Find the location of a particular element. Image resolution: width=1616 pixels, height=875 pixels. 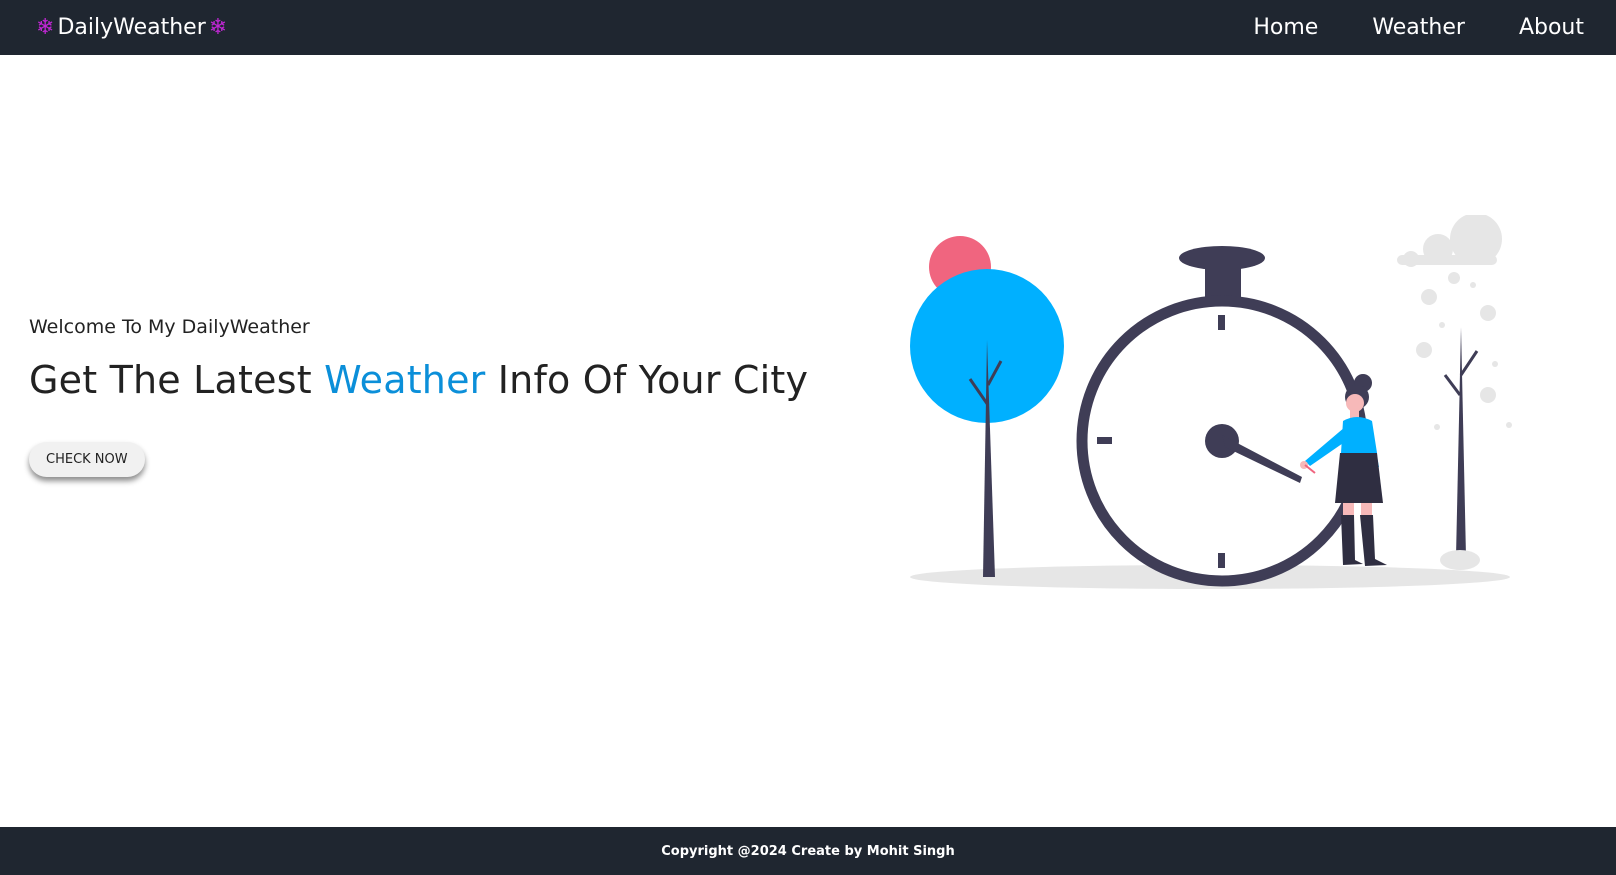

nav-link-home: Home is located at coordinates (1285, 27).